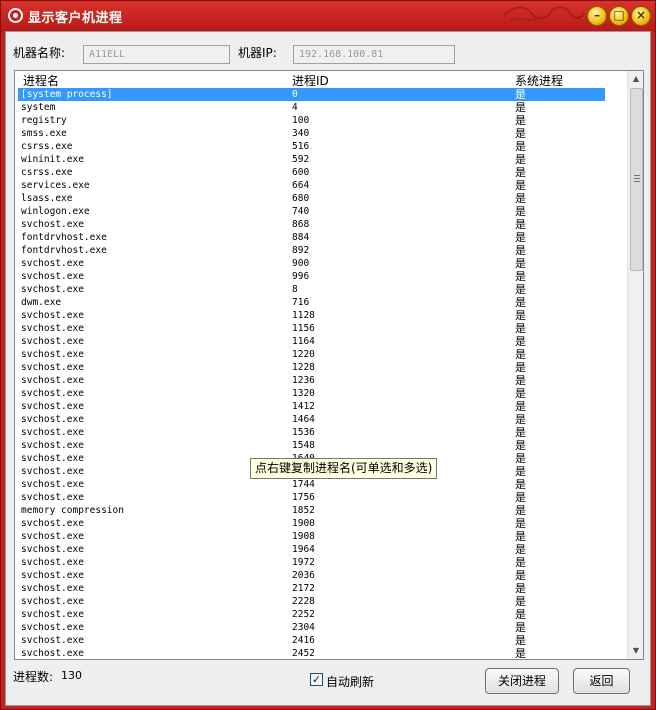 The width and height of the screenshot is (656, 710). I want to click on table-row: svchost.exe 2036 是, so click(321, 575).